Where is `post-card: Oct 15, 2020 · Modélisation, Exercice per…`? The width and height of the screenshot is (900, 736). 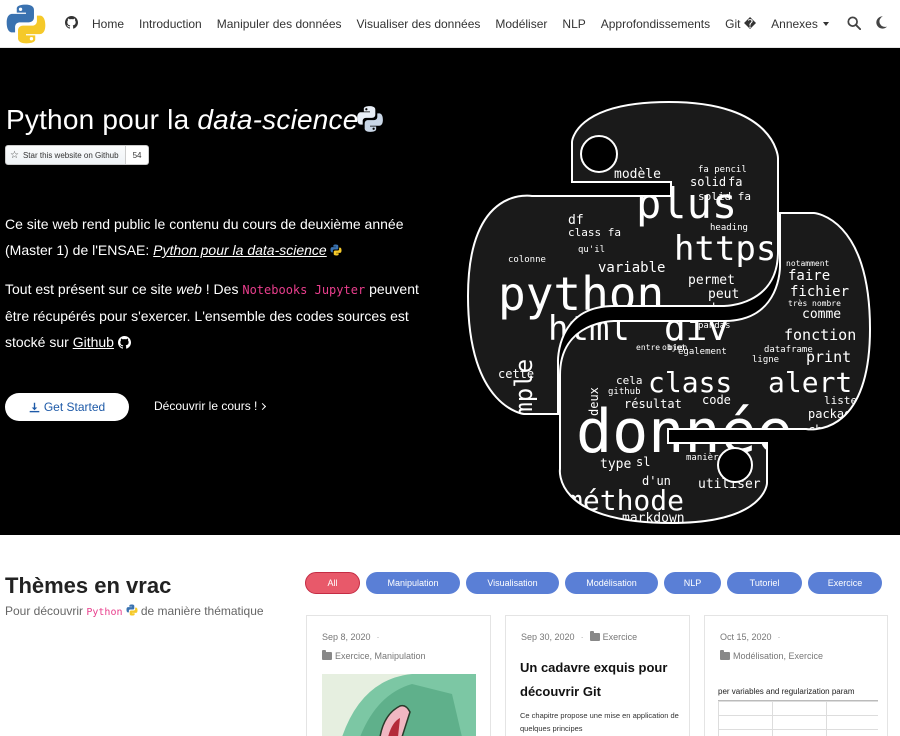 post-card: Oct 15, 2020 · Modélisation, Exercice per… is located at coordinates (796, 675).